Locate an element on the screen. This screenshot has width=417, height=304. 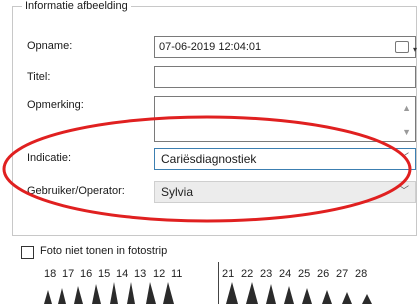
chevron-down-icon: ▾ is located at coordinates (415, 50).